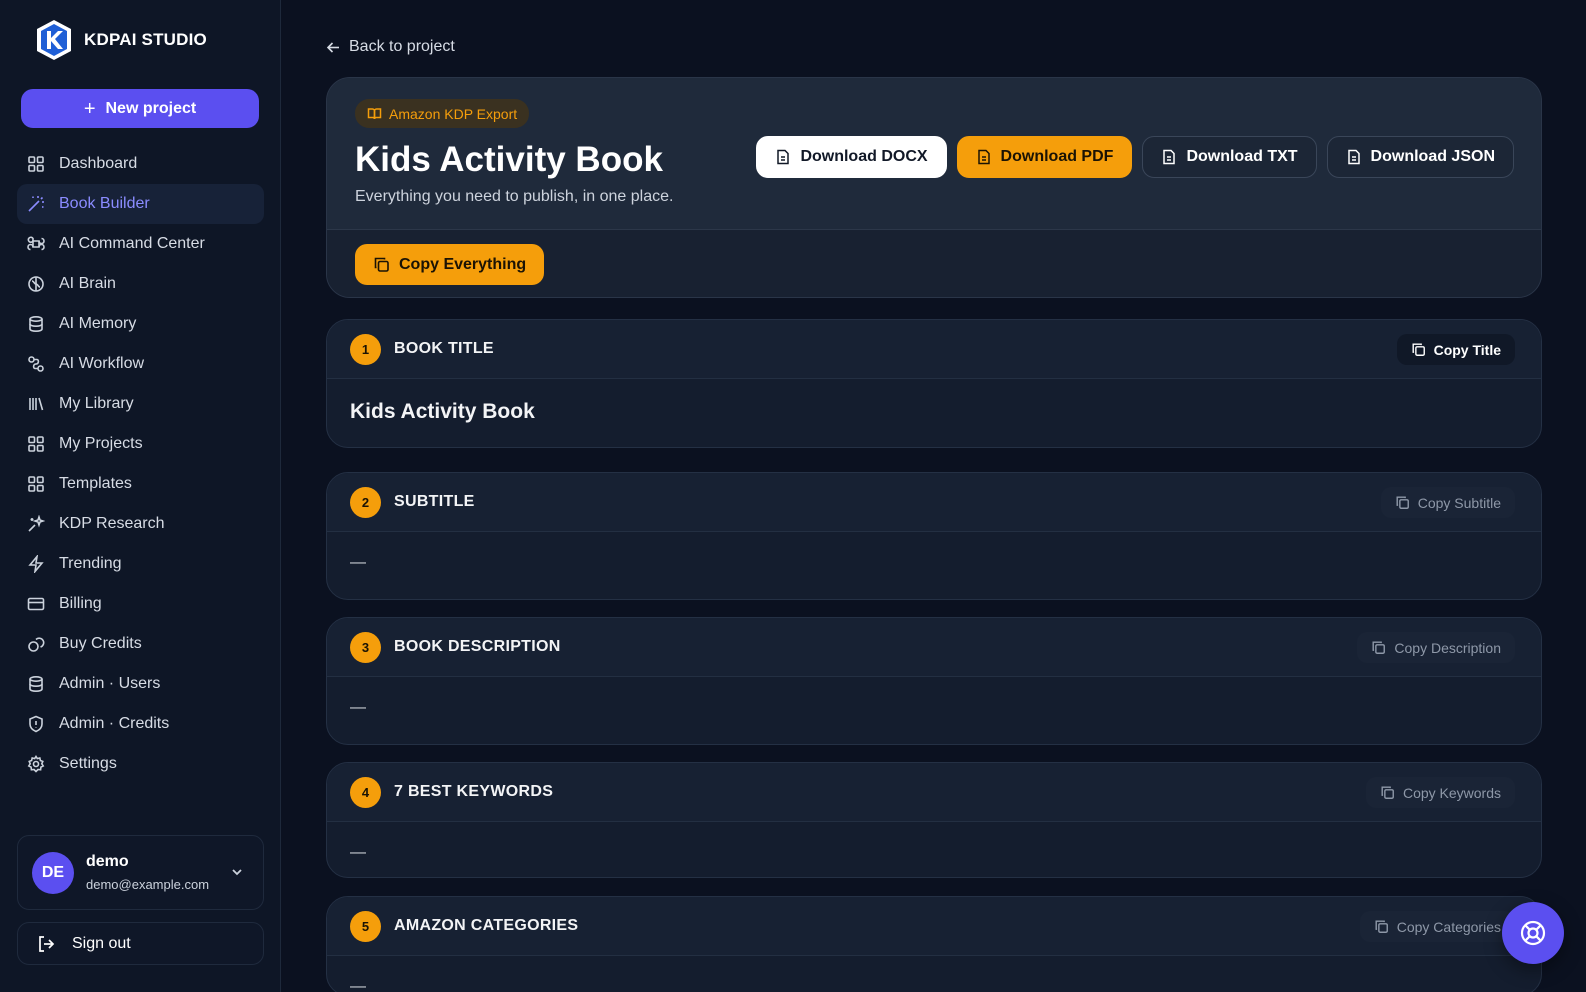 This screenshot has width=1586, height=992. I want to click on copy-keywords-button: Copy Keywords, so click(1440, 792).